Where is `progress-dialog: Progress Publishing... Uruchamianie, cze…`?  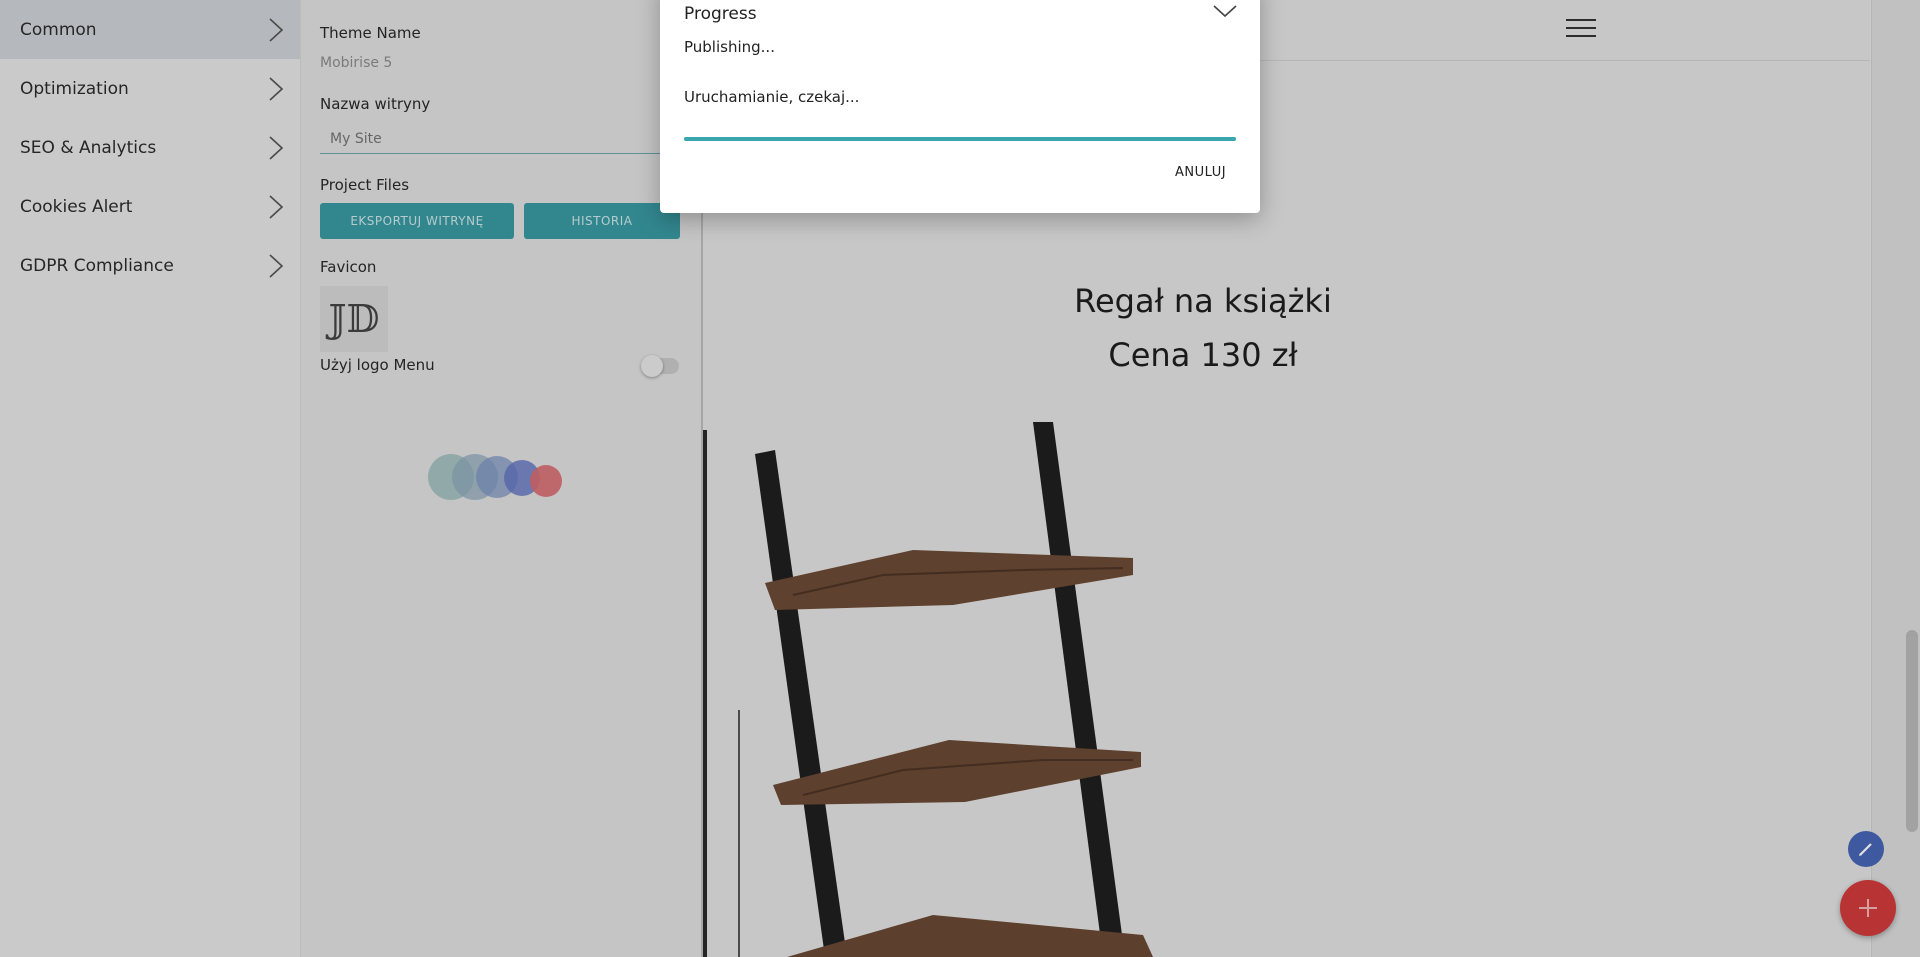 progress-dialog: Progress Publishing... Uruchamianie, cze… is located at coordinates (960, 106).